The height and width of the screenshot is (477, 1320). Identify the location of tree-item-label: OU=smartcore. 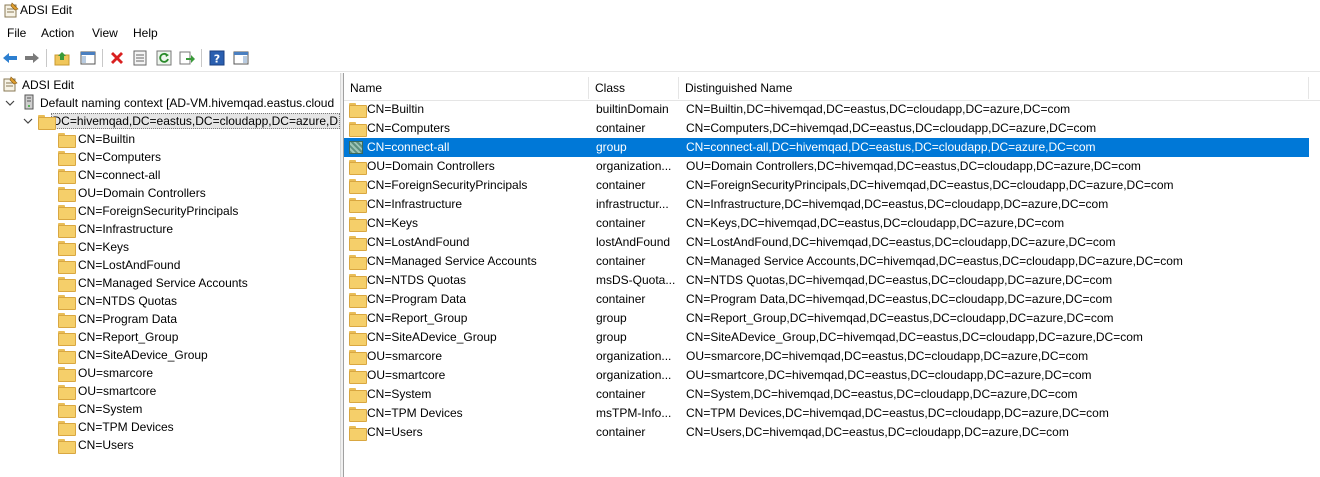
(117, 391).